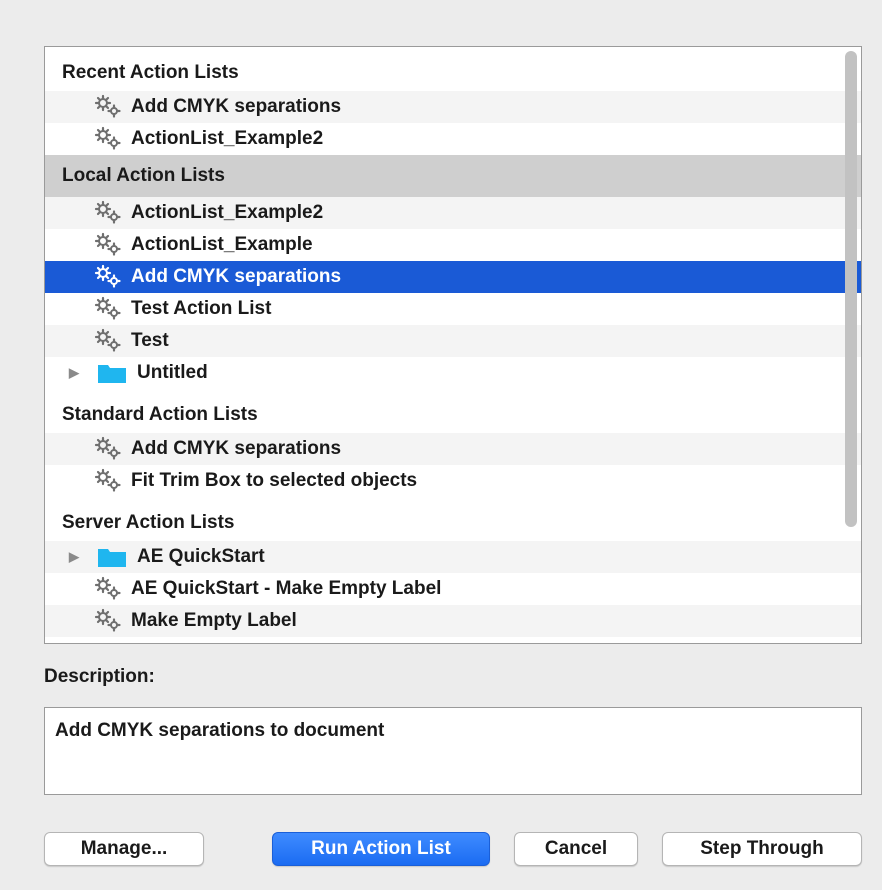 The width and height of the screenshot is (882, 890). Describe the element at coordinates (220, 730) in the screenshot. I see `description-text: Add CMYK separations to document` at that location.